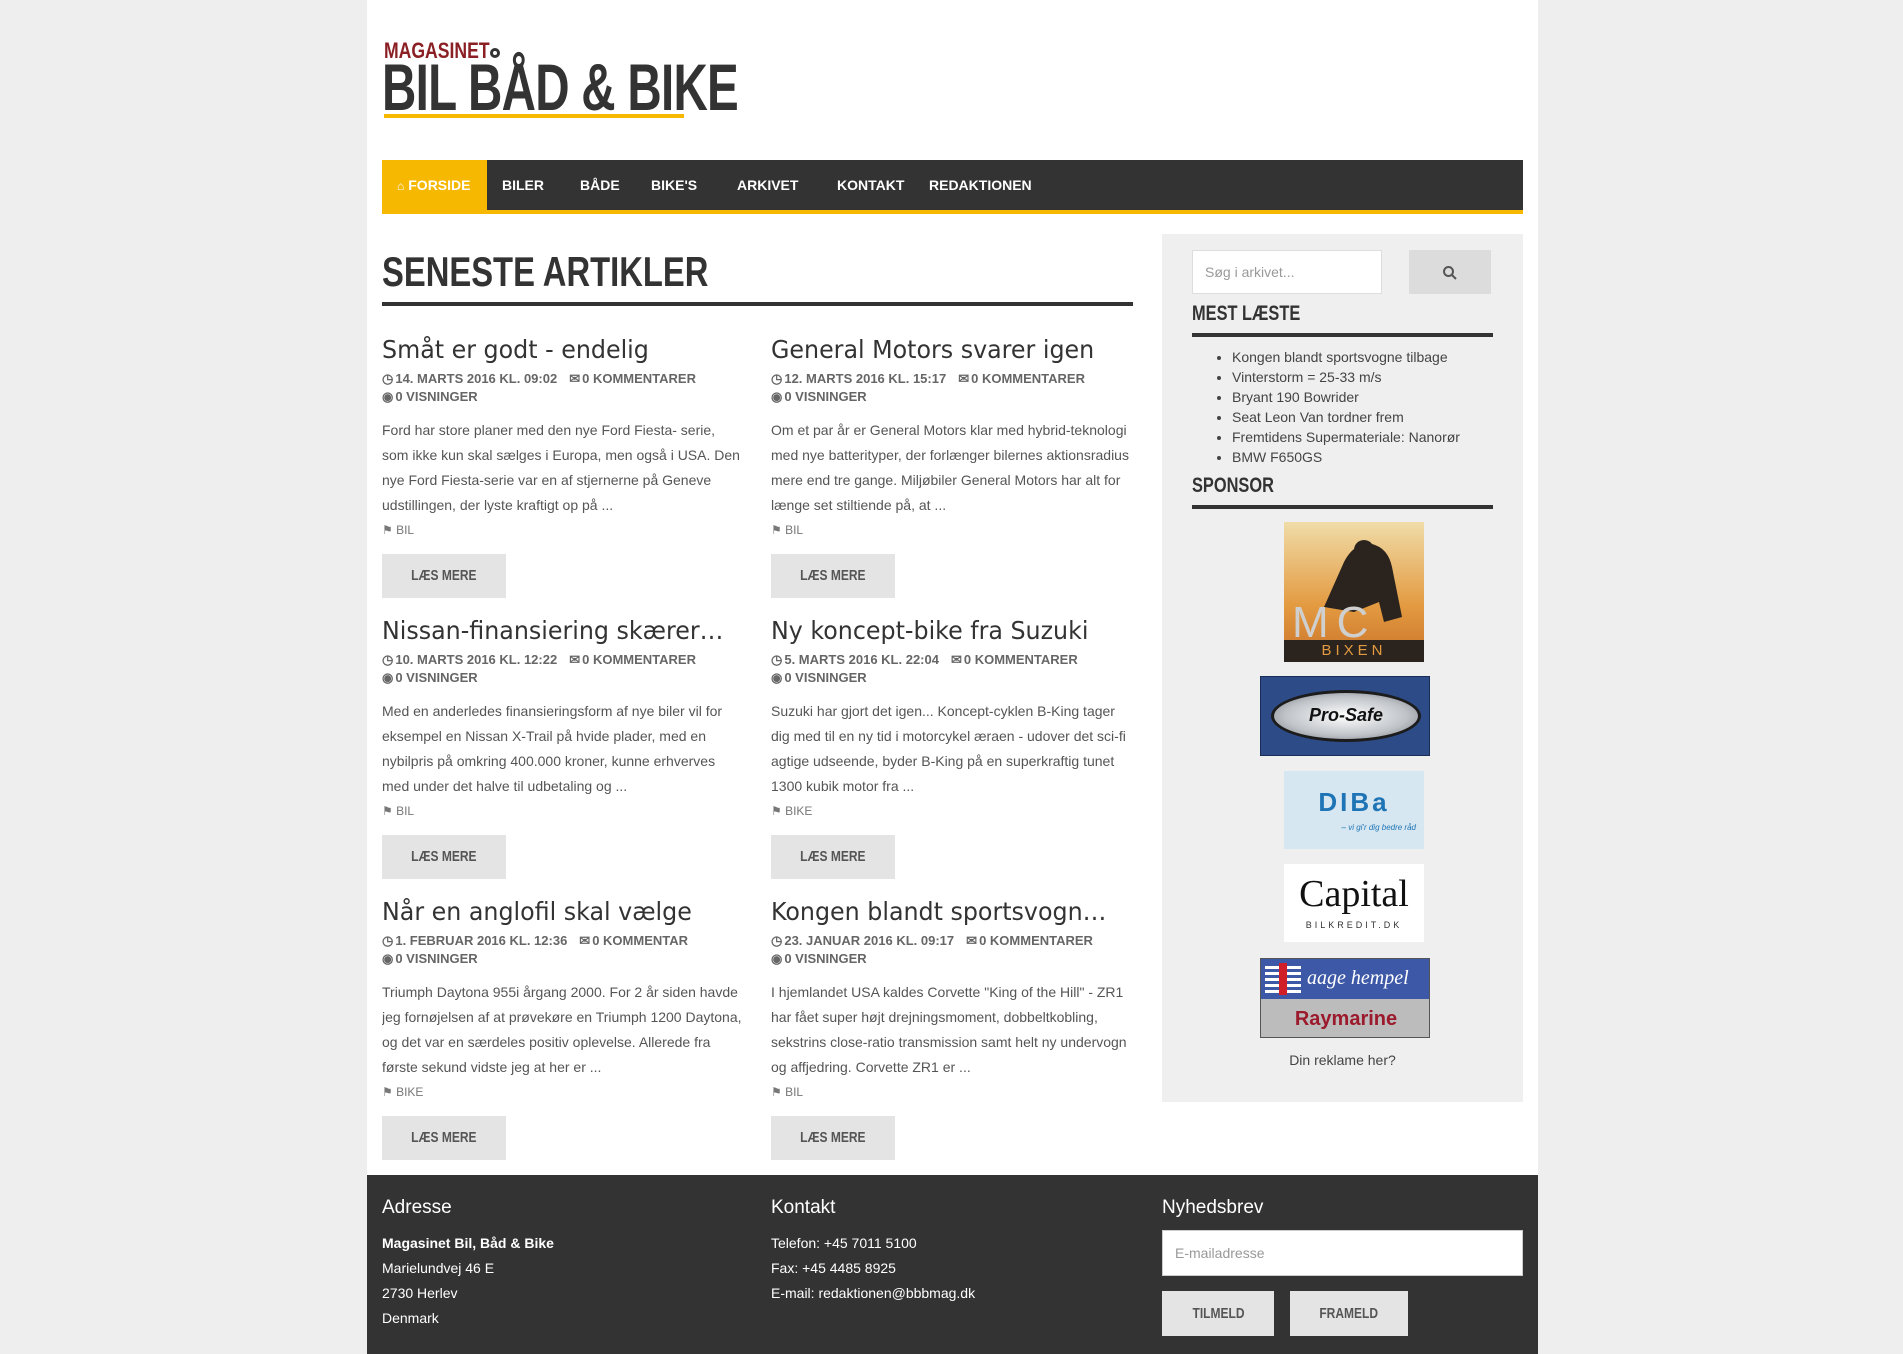 This screenshot has width=1903, height=1354. I want to click on nav-label: FORSIDE, so click(439, 185).